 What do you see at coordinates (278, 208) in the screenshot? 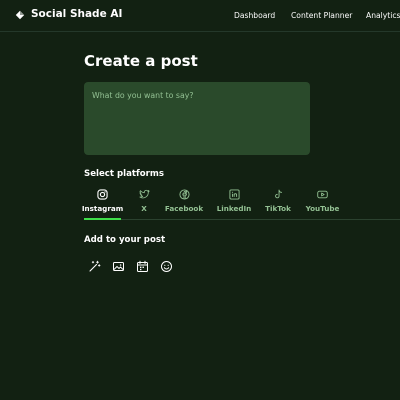
I see `platform-label: TikTok` at bounding box center [278, 208].